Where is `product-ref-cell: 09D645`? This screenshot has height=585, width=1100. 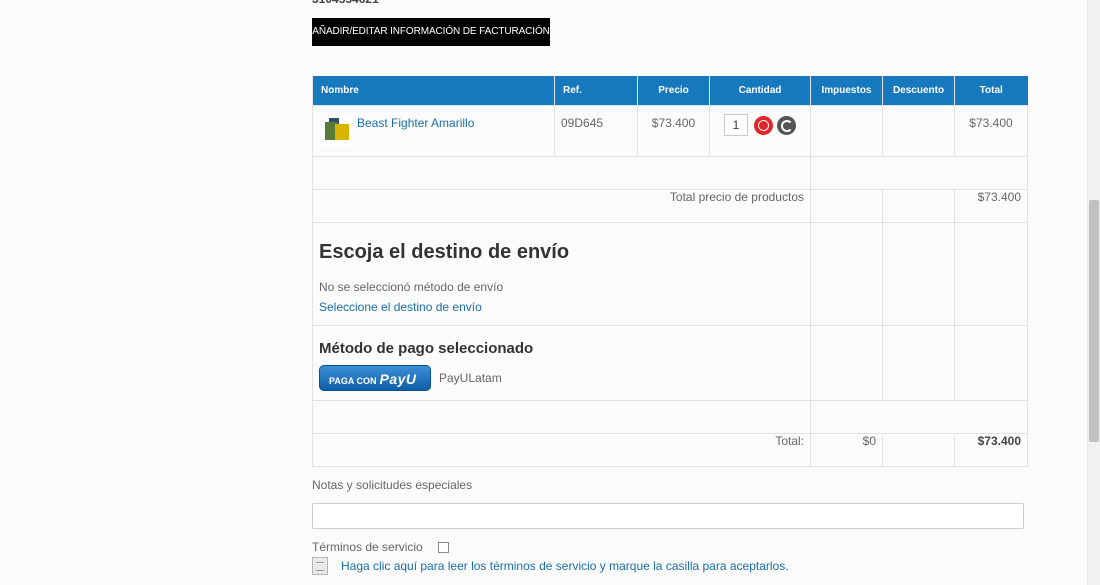 product-ref-cell: 09D645 is located at coordinates (596, 131).